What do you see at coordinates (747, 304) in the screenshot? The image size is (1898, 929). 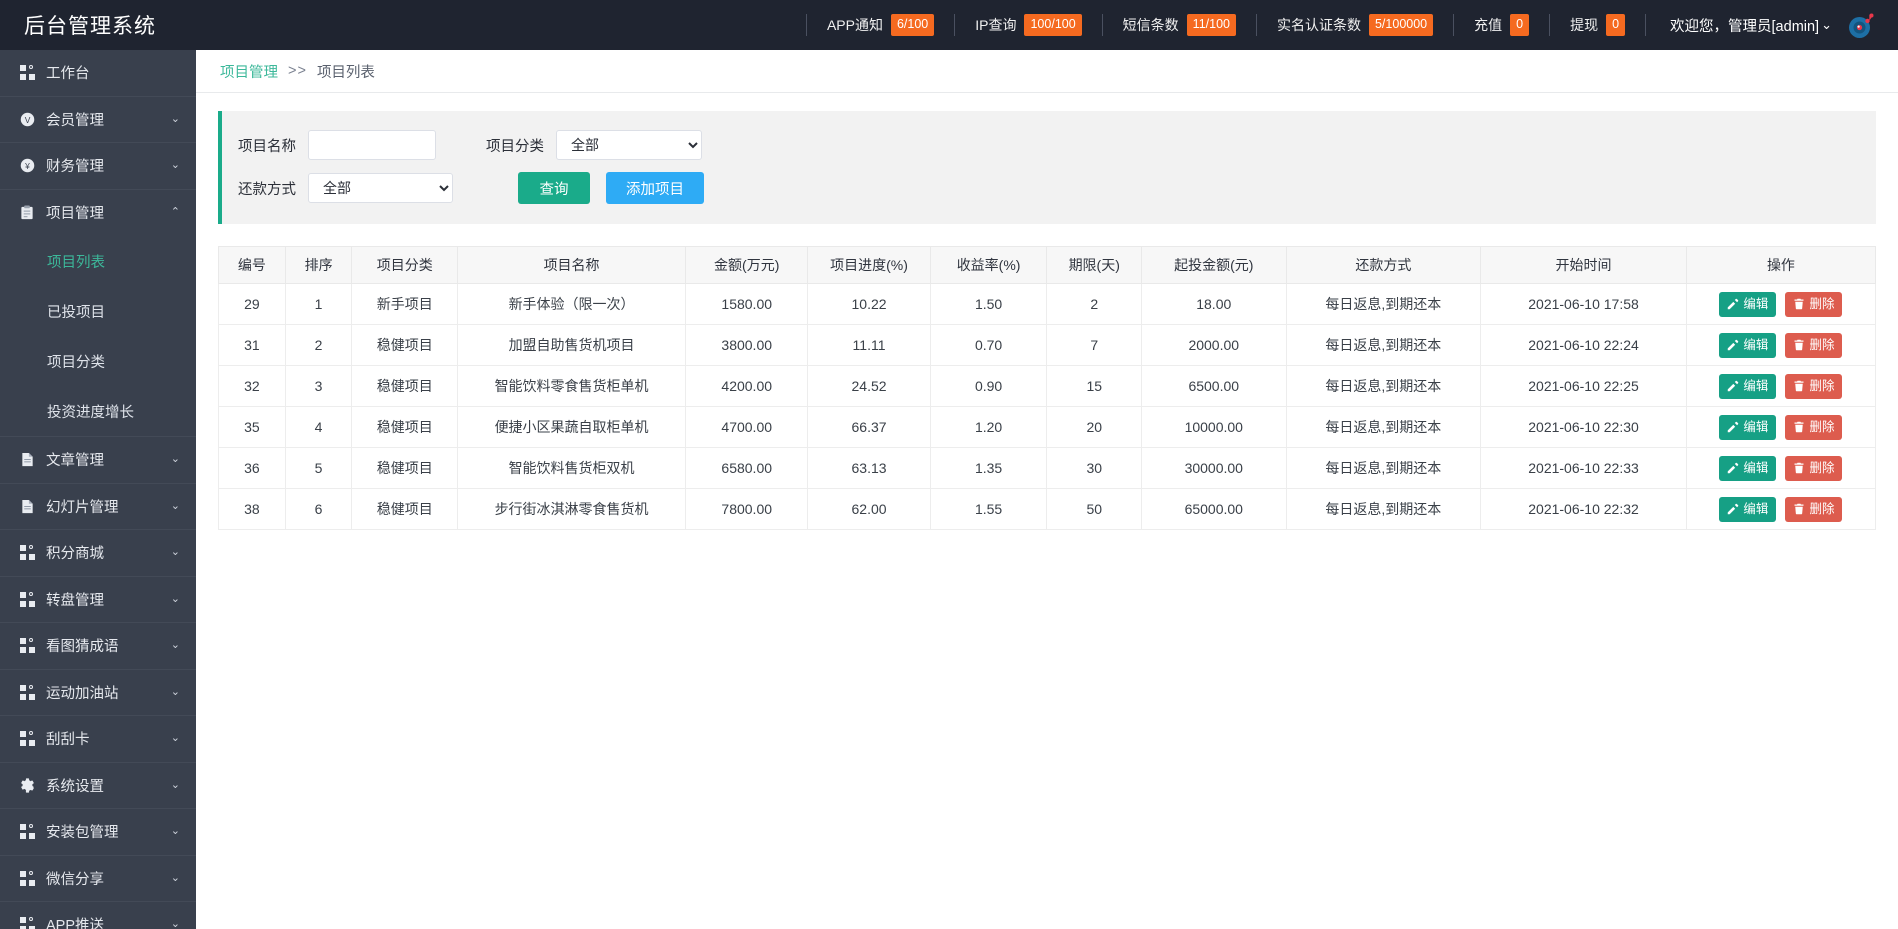 I see `cell-amount: 1580.00` at bounding box center [747, 304].